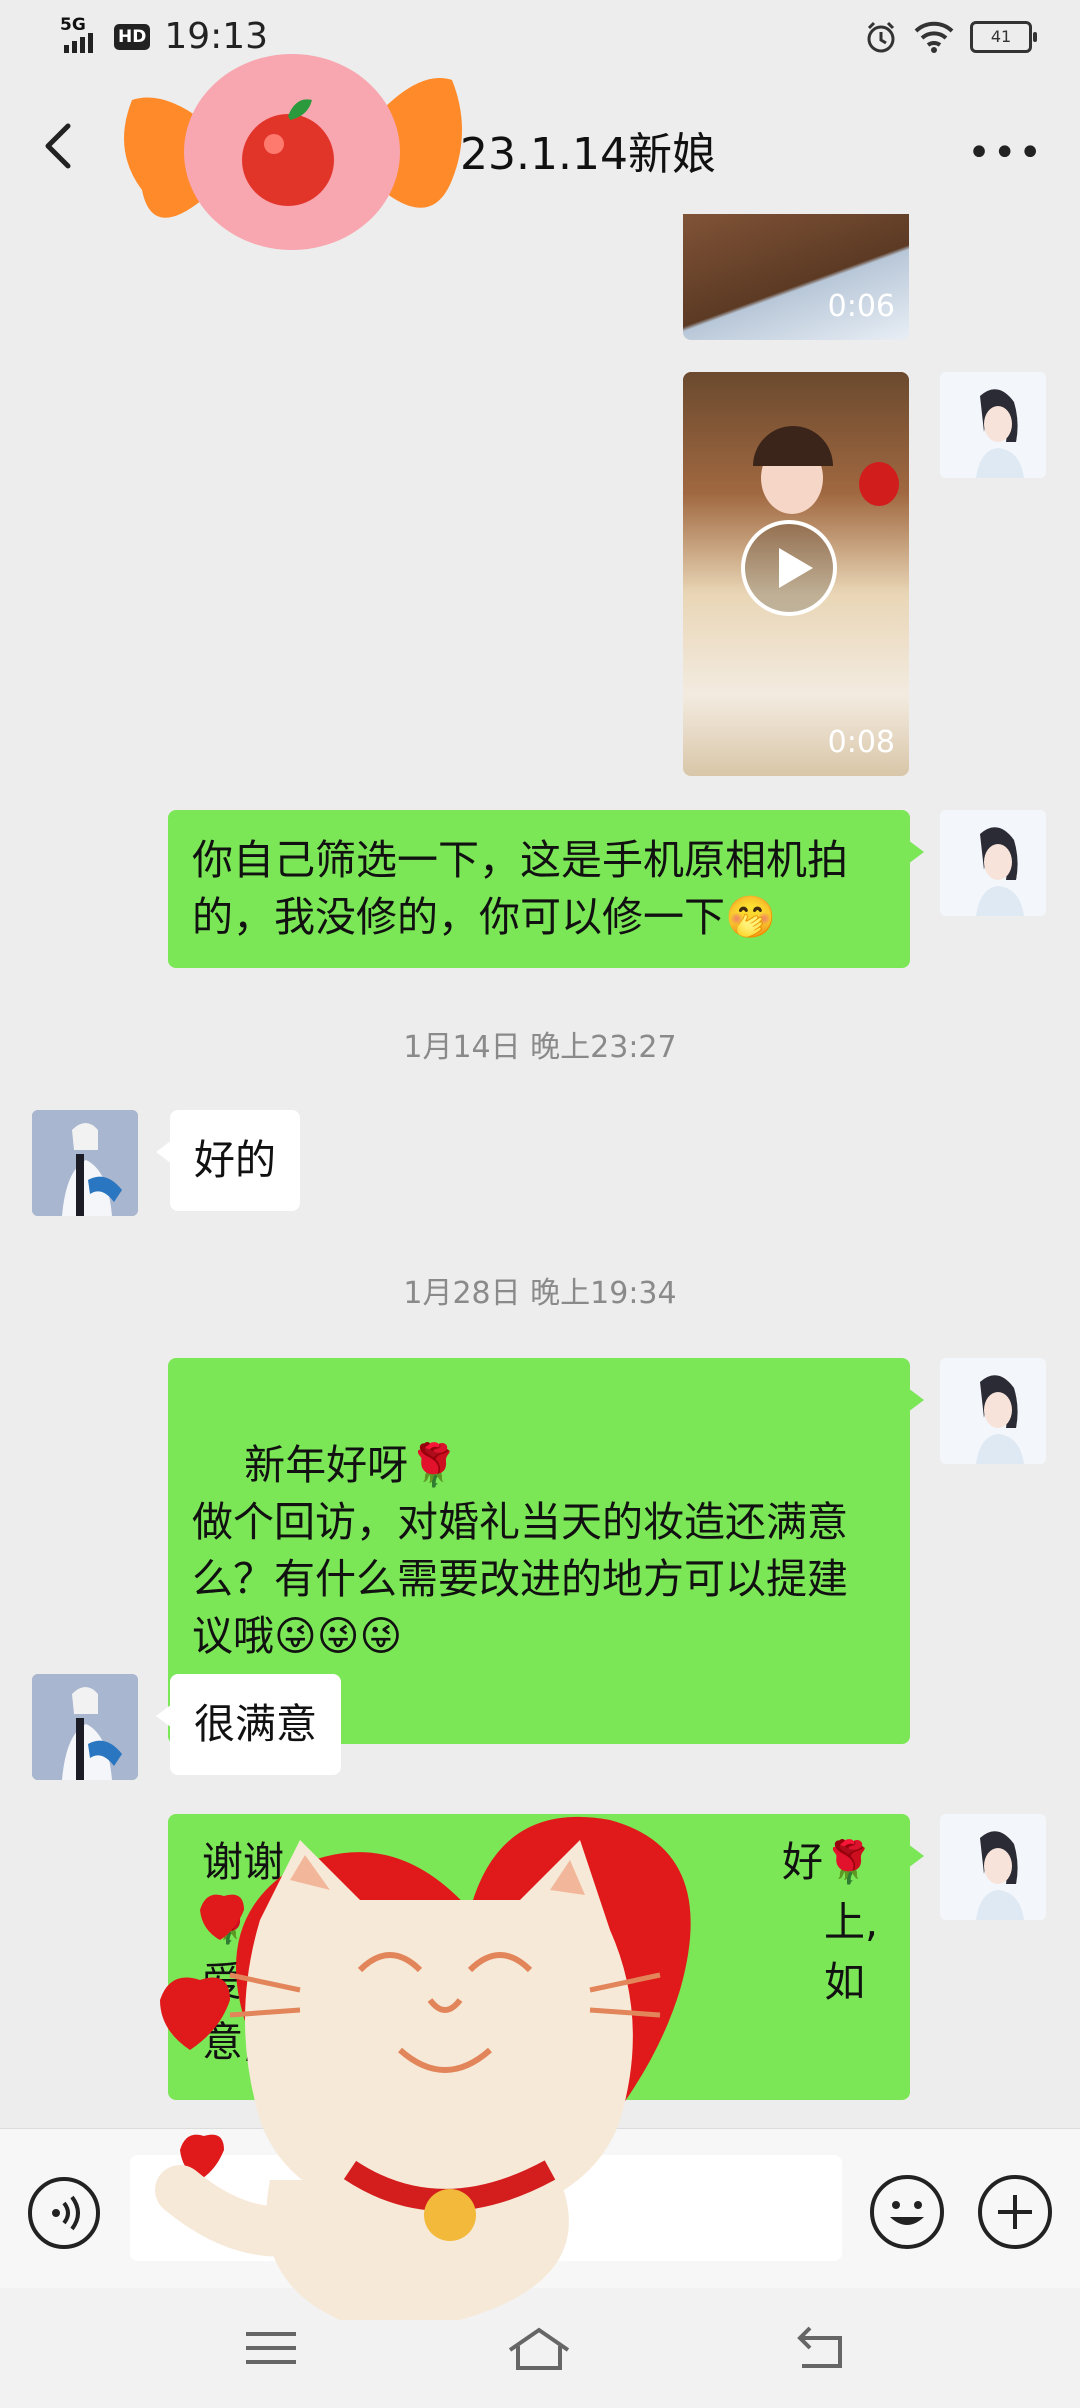  I want to click on battery-icon: 41, so click(1003, 37).